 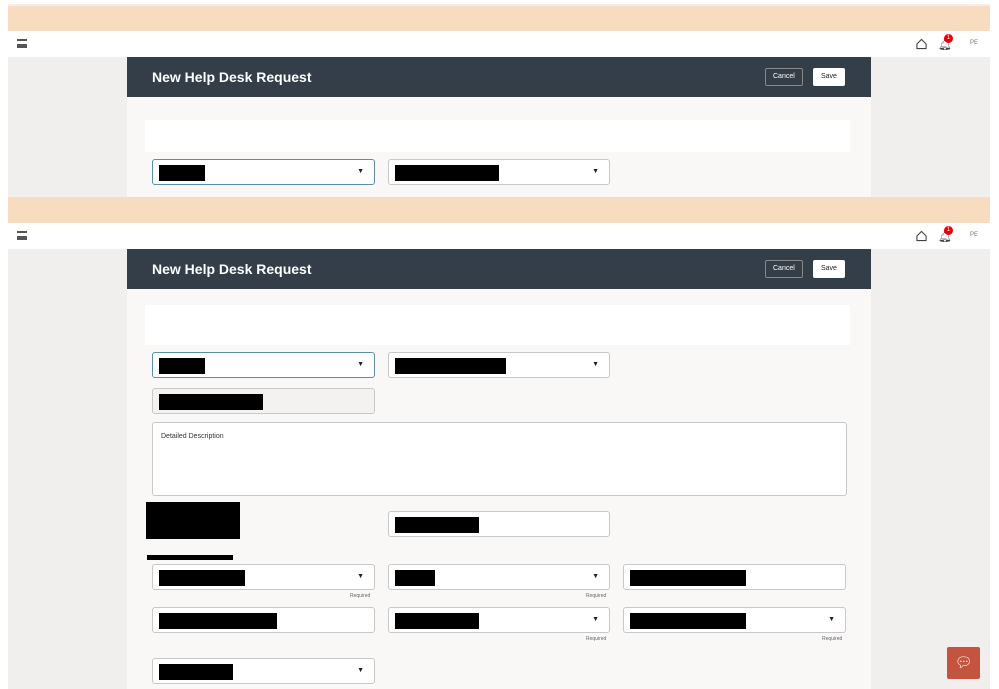 What do you see at coordinates (499, 459) in the screenshot?
I see `description-textarea: Detailed Description` at bounding box center [499, 459].